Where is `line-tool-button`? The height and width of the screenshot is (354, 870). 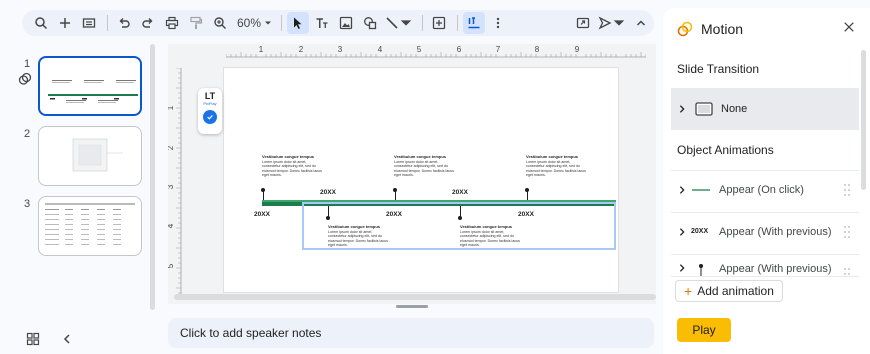 line-tool-button is located at coordinates (399, 23).